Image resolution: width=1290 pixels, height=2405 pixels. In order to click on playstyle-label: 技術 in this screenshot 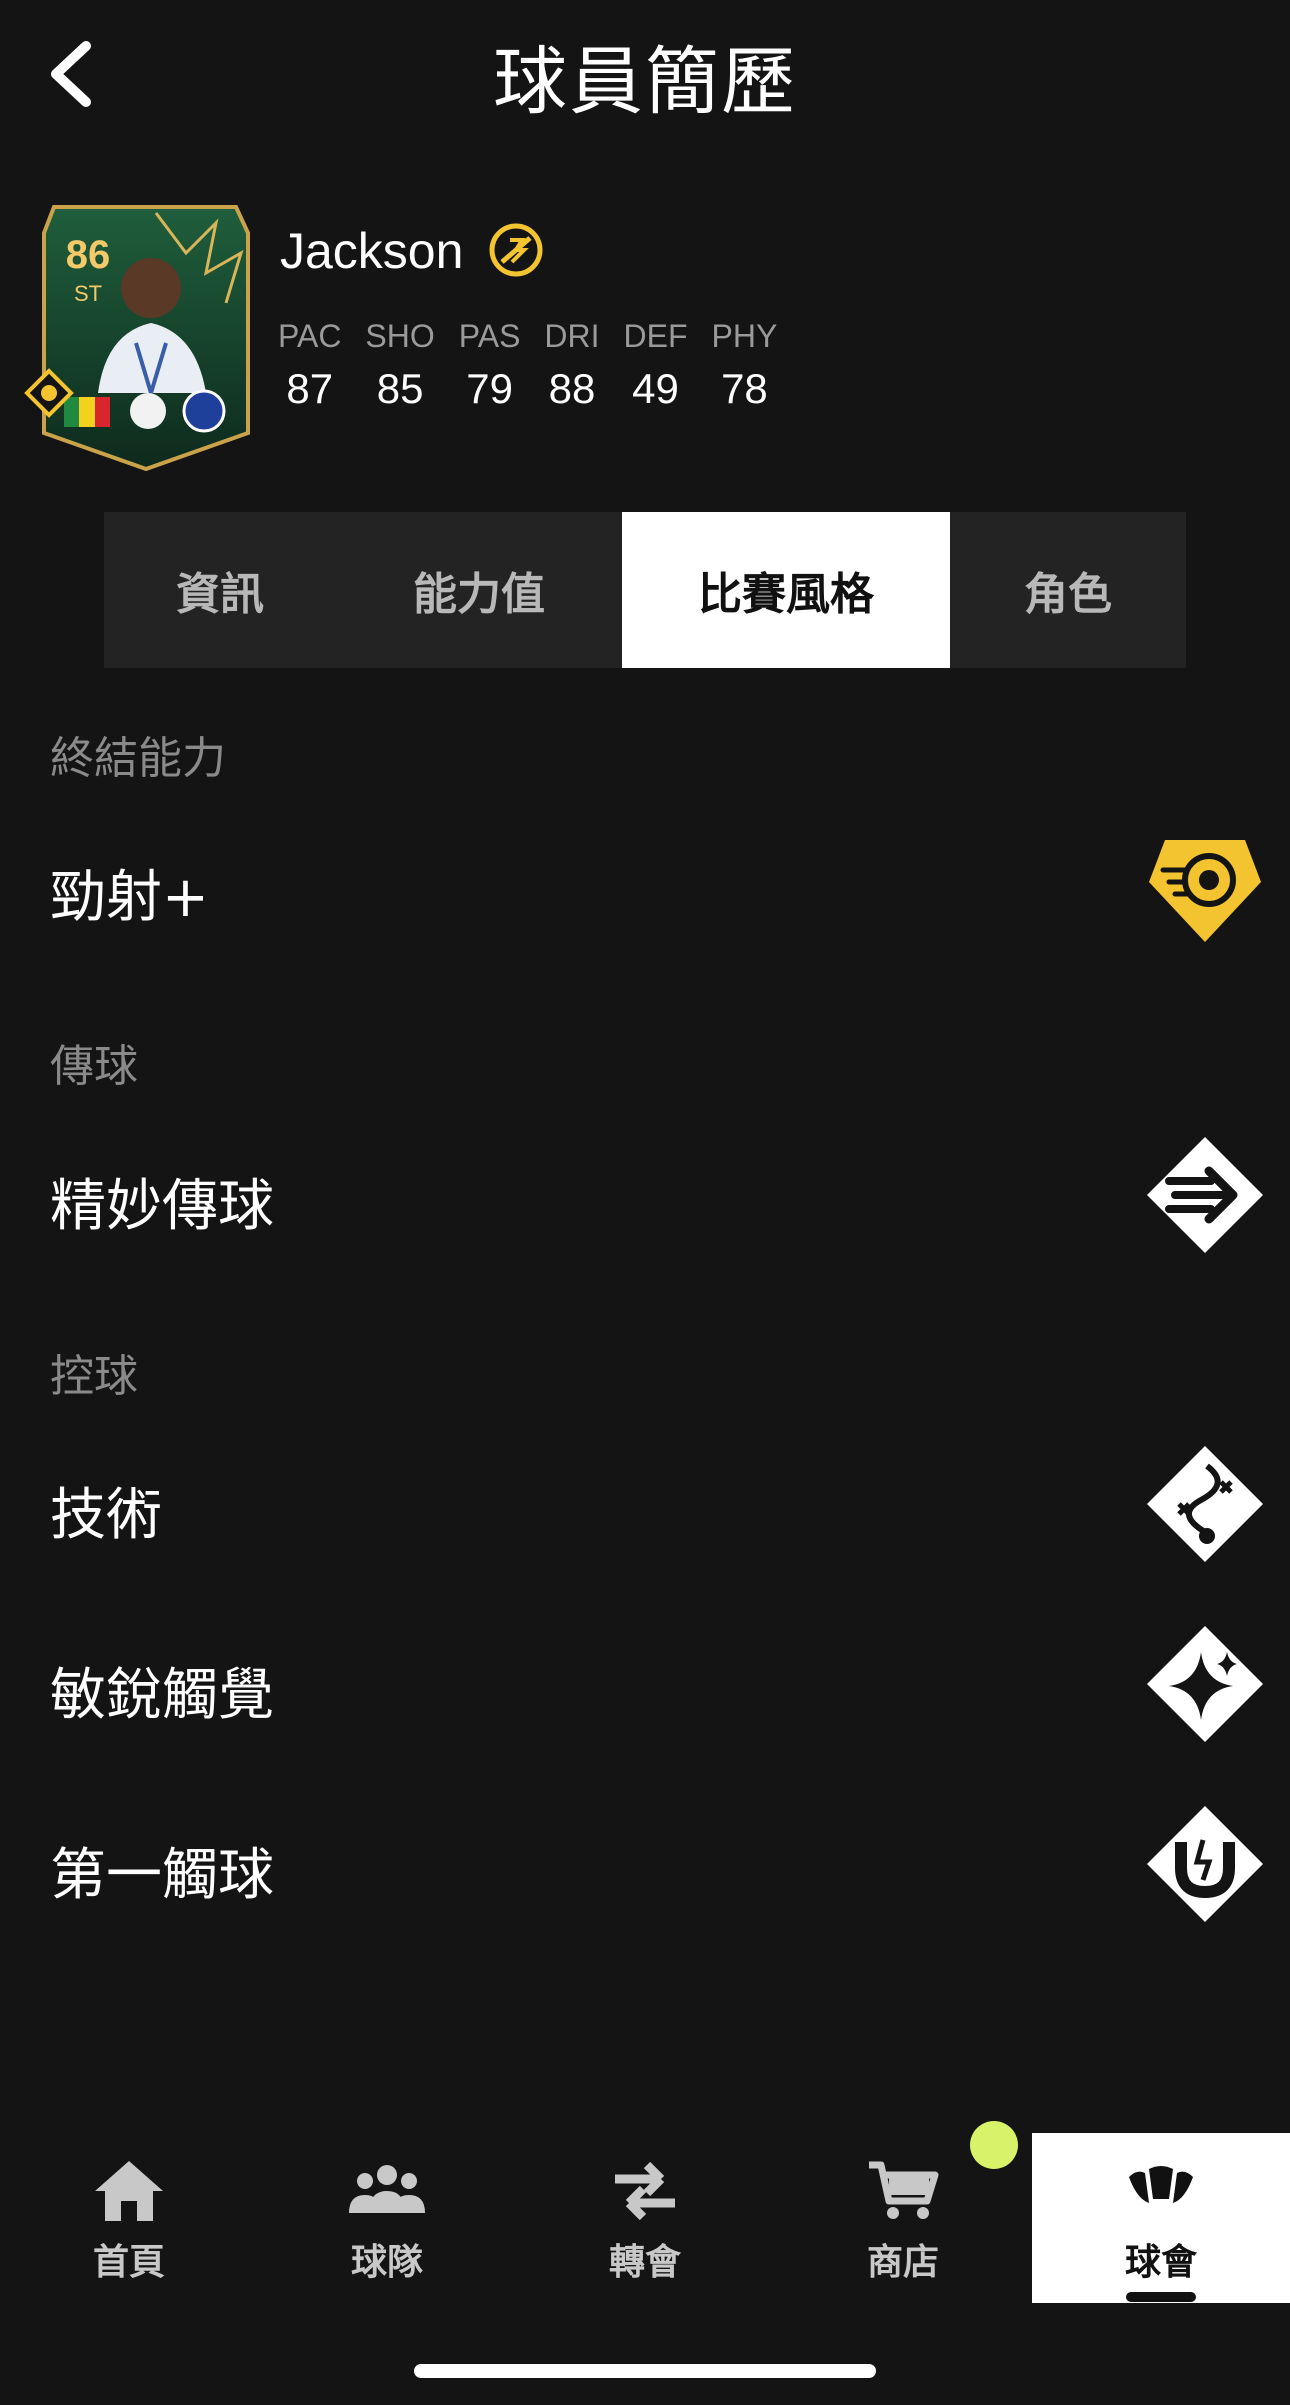, I will do `click(106, 1510)`.